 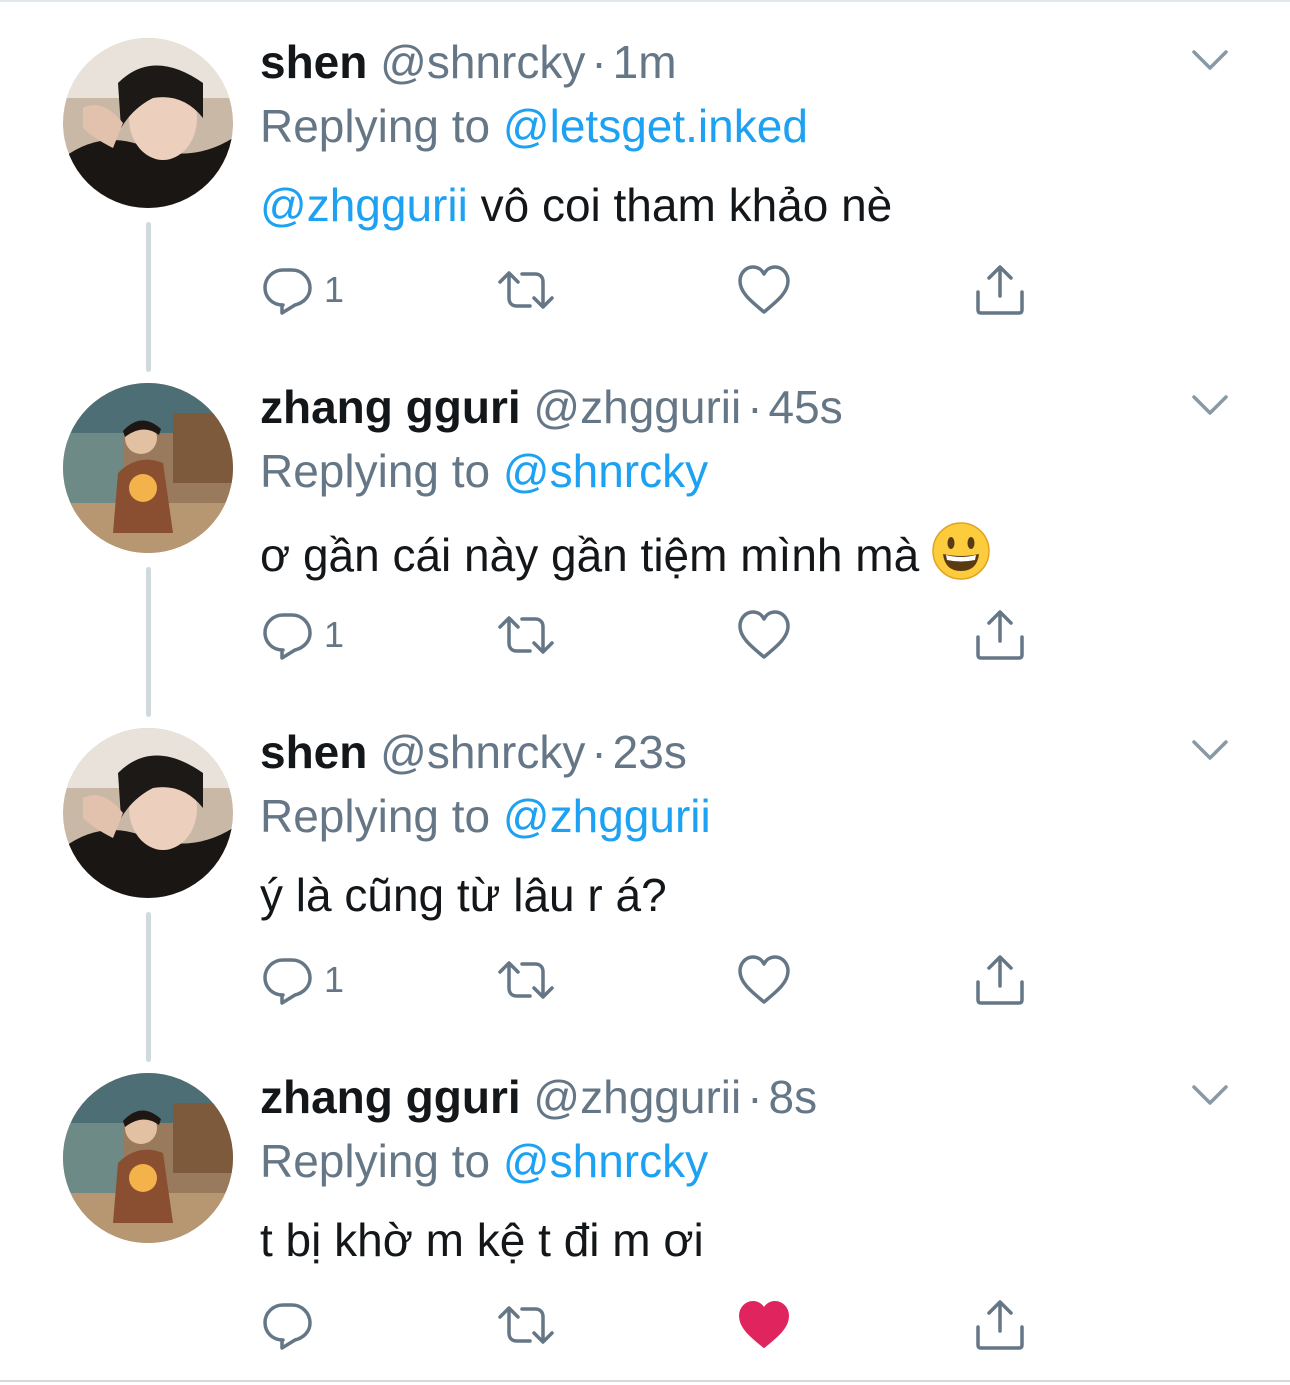 What do you see at coordinates (590, 555) in the screenshot?
I see `tweet-body: ơ gần cái này gần tiệm mình mà` at bounding box center [590, 555].